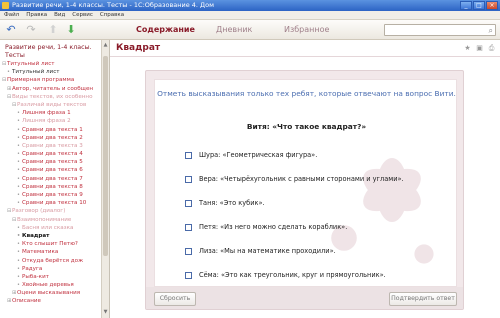 This screenshot has height=318, width=500. I want to click on sidebar-item-label: Кто слышит Петю?, so click(50, 244).